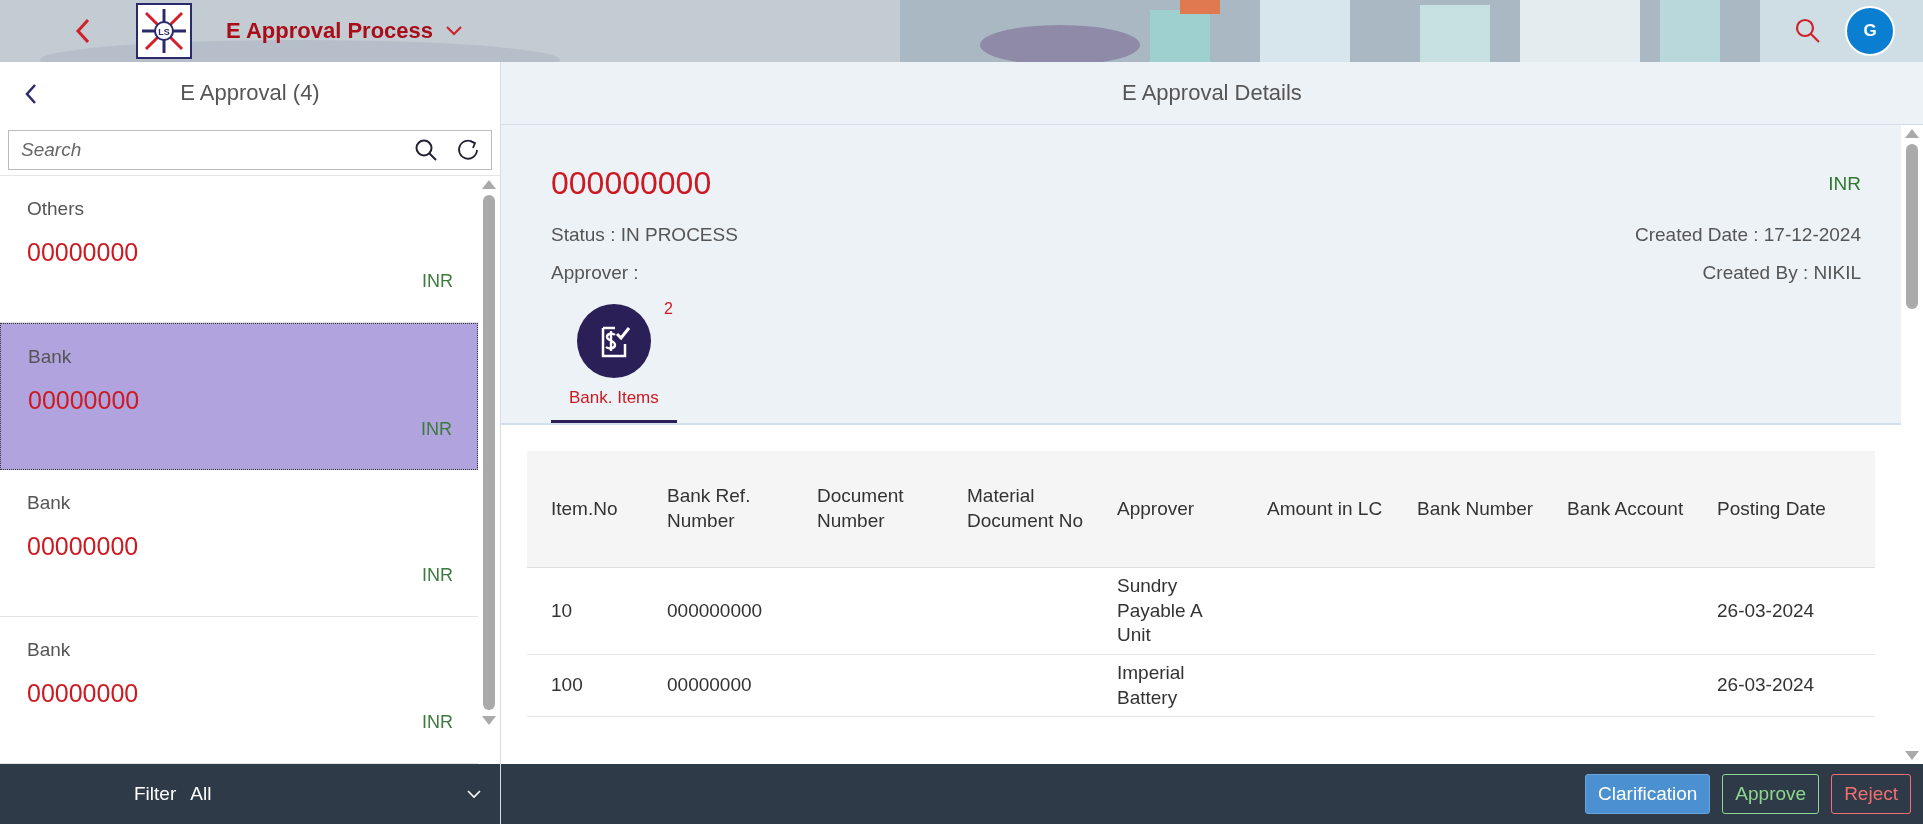 The image size is (1923, 824). What do you see at coordinates (709, 685) in the screenshot?
I see `table-cell: 00000000` at bounding box center [709, 685].